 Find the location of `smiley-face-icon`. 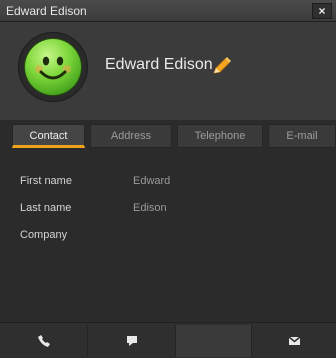

smiley-face-icon is located at coordinates (53, 68).